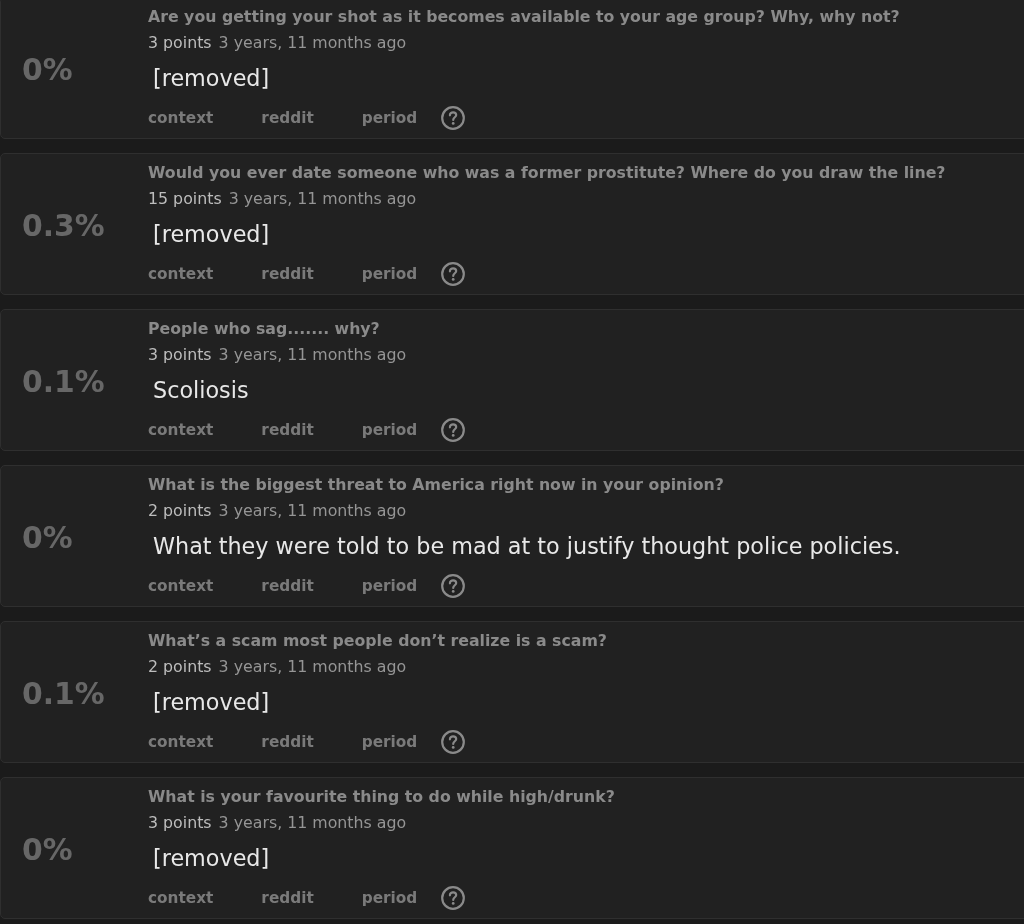 This screenshot has width=1024, height=924. Describe the element at coordinates (63, 226) in the screenshot. I see `percentage: 0.3%` at that location.